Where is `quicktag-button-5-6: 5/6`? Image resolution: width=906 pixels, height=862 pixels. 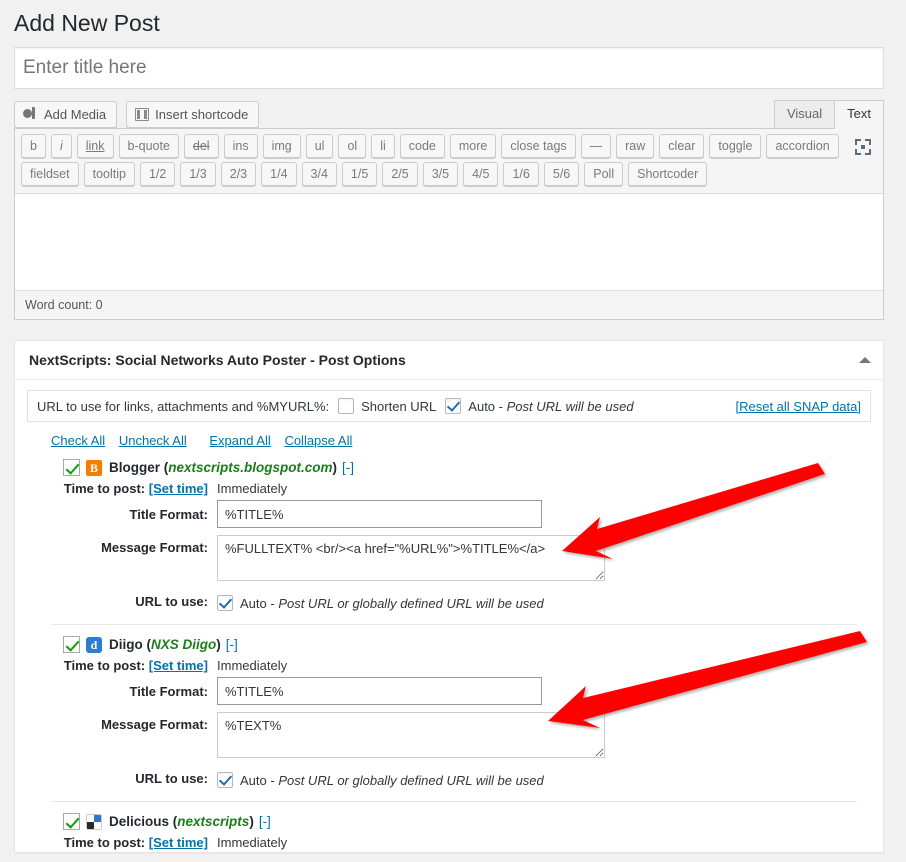
quicktag-button-5-6: 5/6 is located at coordinates (561, 174).